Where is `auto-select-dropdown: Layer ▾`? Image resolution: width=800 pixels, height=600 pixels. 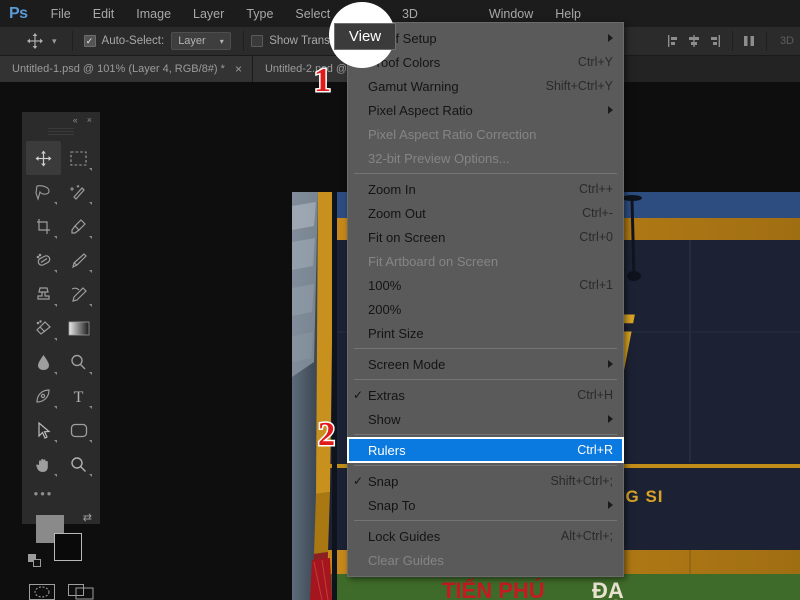
auto-select-dropdown: Layer ▾ is located at coordinates (201, 41).